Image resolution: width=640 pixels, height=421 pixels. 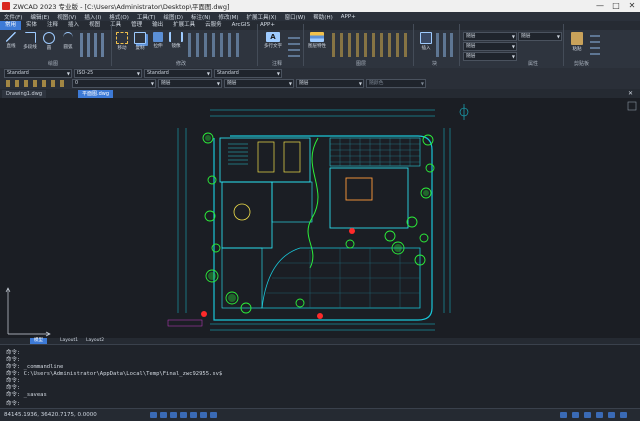 I want to click on menu-item: 视图(V), so click(x=66, y=17).